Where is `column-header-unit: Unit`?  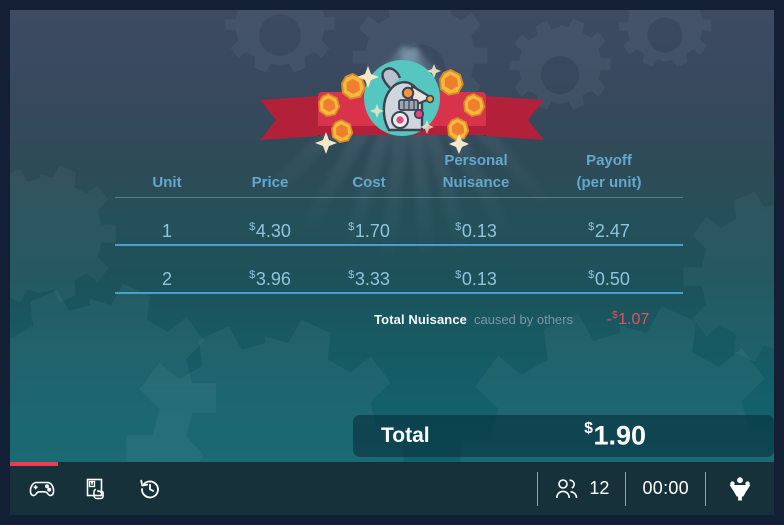
column-header-unit: Unit is located at coordinates (167, 182).